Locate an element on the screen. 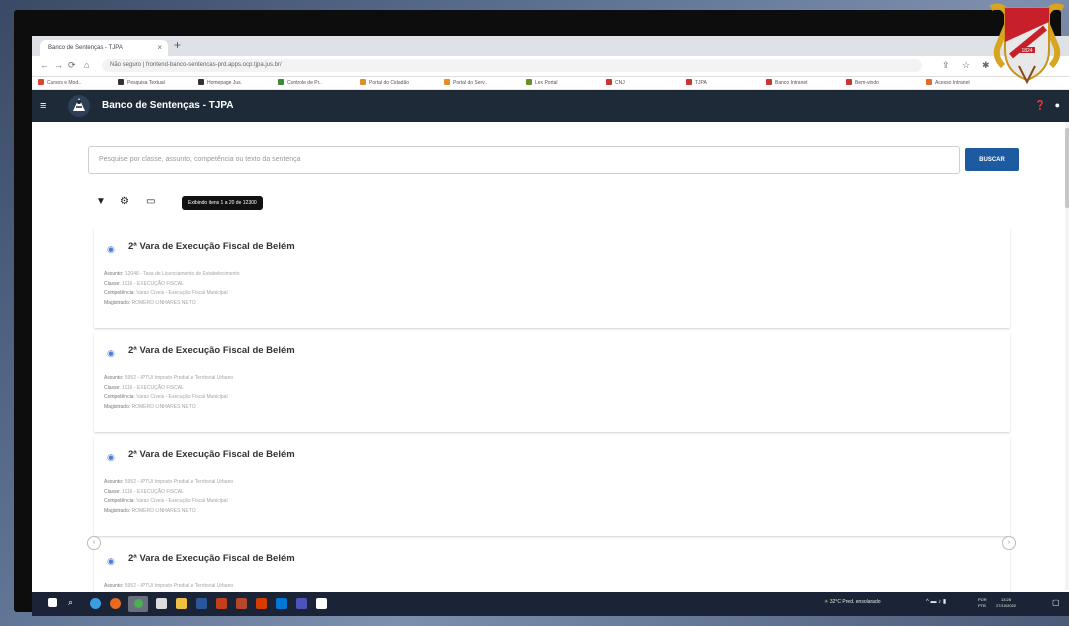 This screenshot has width=1069, height=626. bookmark-item: Acesso Intranet is located at coordinates (948, 82).